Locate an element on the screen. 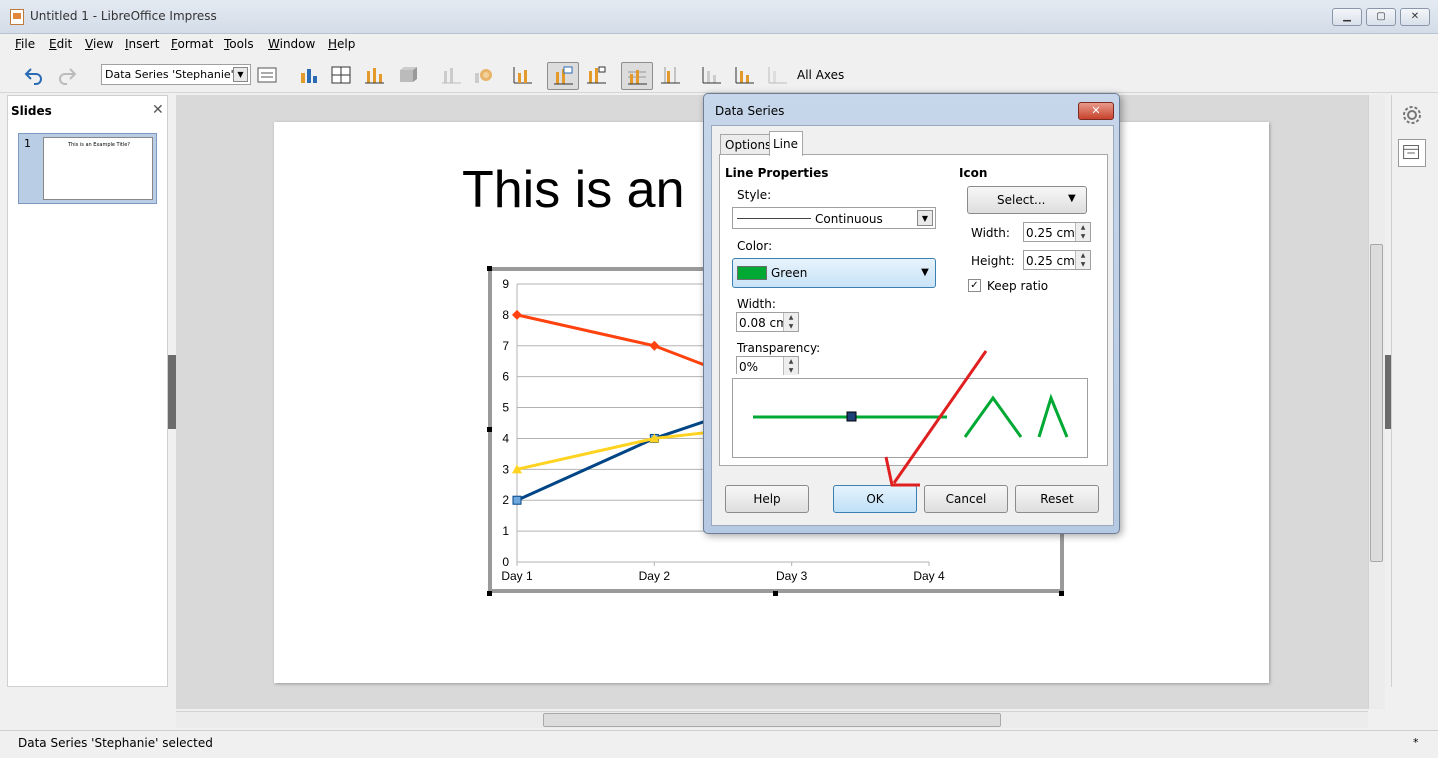 This screenshot has height=758, width=1438. menu-help: Help is located at coordinates (341, 44).